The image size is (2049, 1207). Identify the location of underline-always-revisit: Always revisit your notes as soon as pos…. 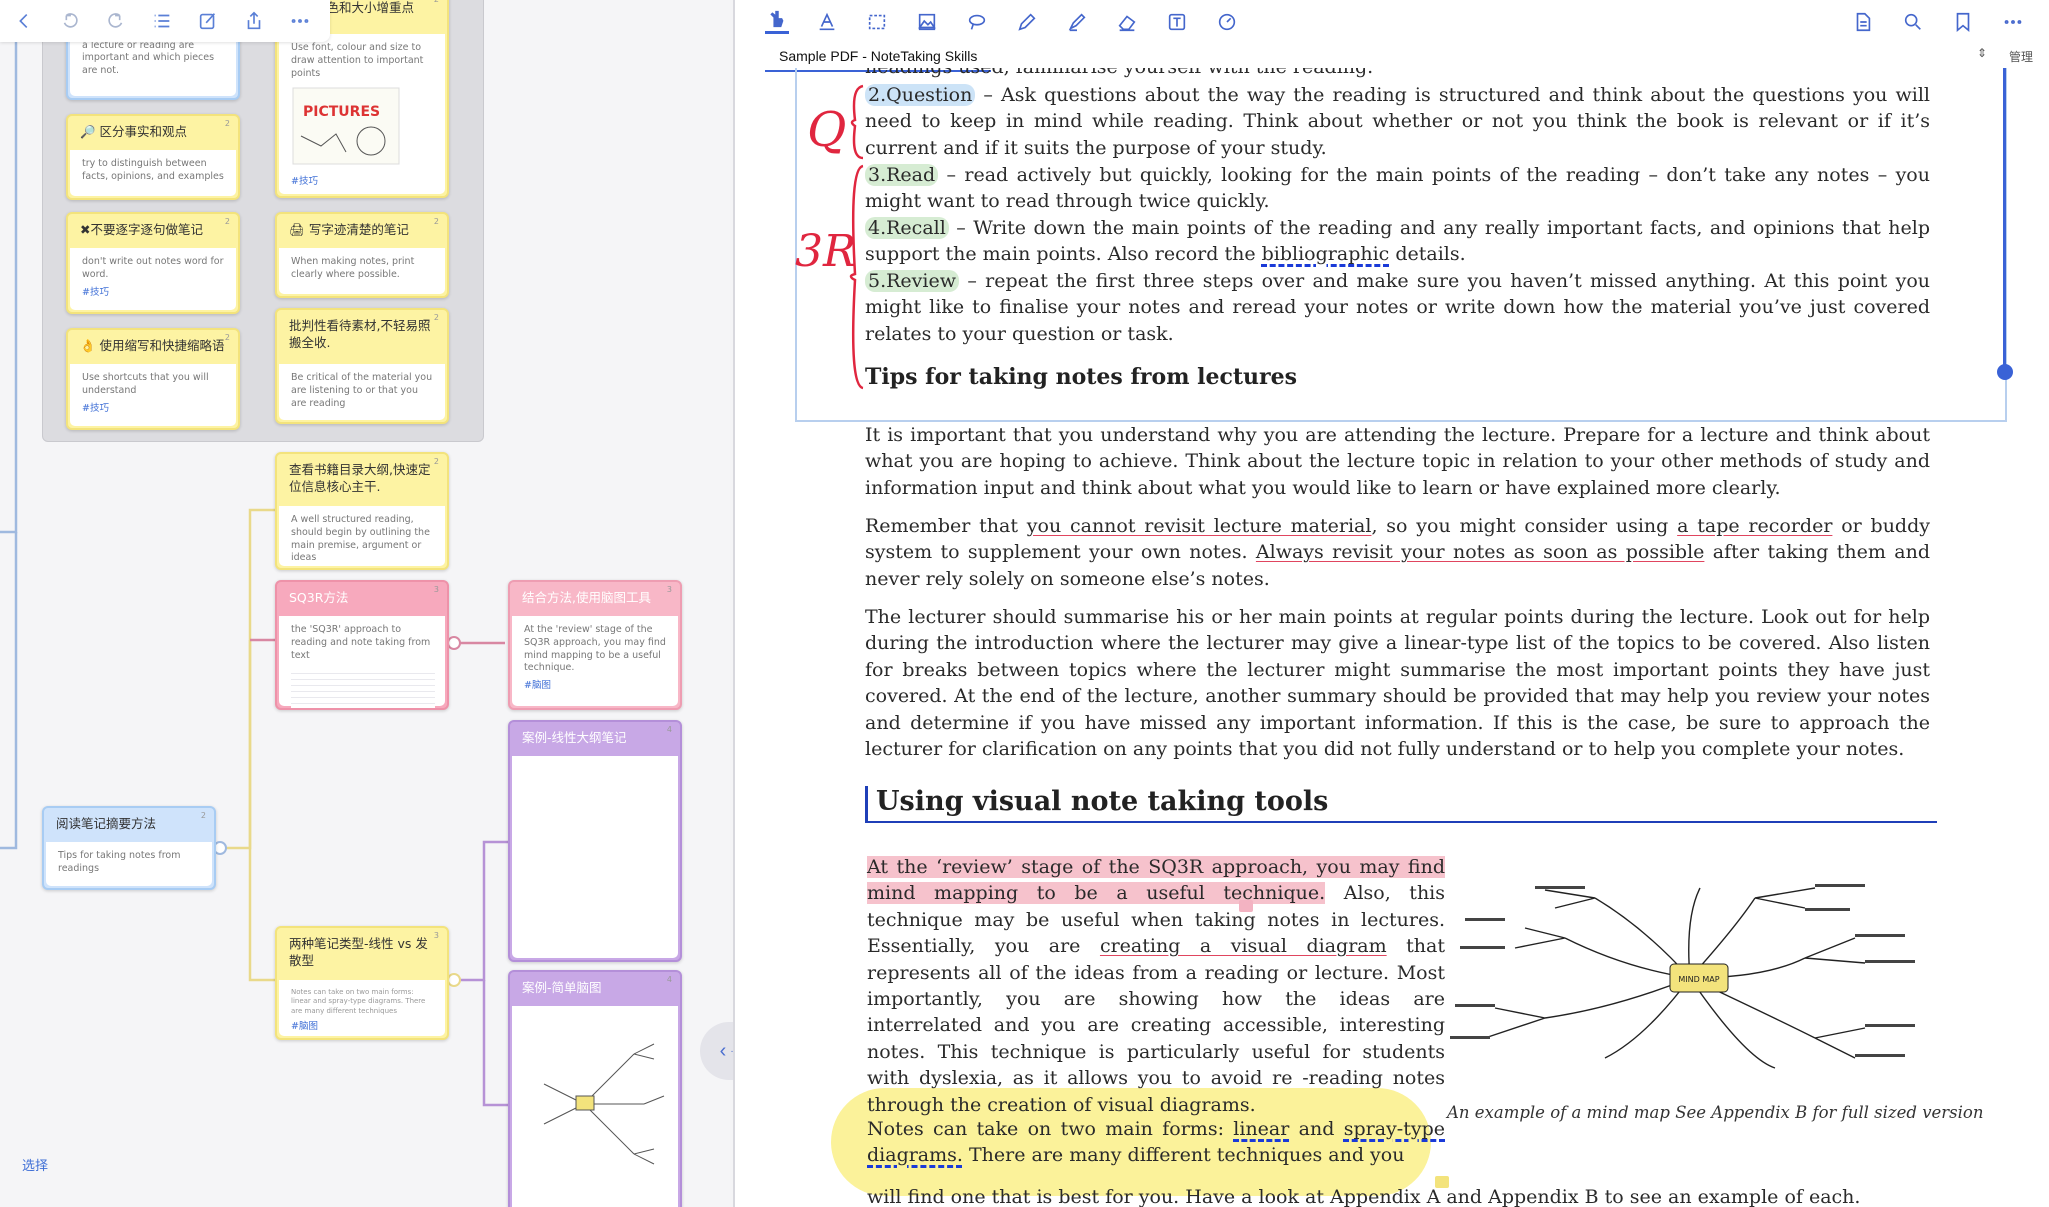
(1480, 552).